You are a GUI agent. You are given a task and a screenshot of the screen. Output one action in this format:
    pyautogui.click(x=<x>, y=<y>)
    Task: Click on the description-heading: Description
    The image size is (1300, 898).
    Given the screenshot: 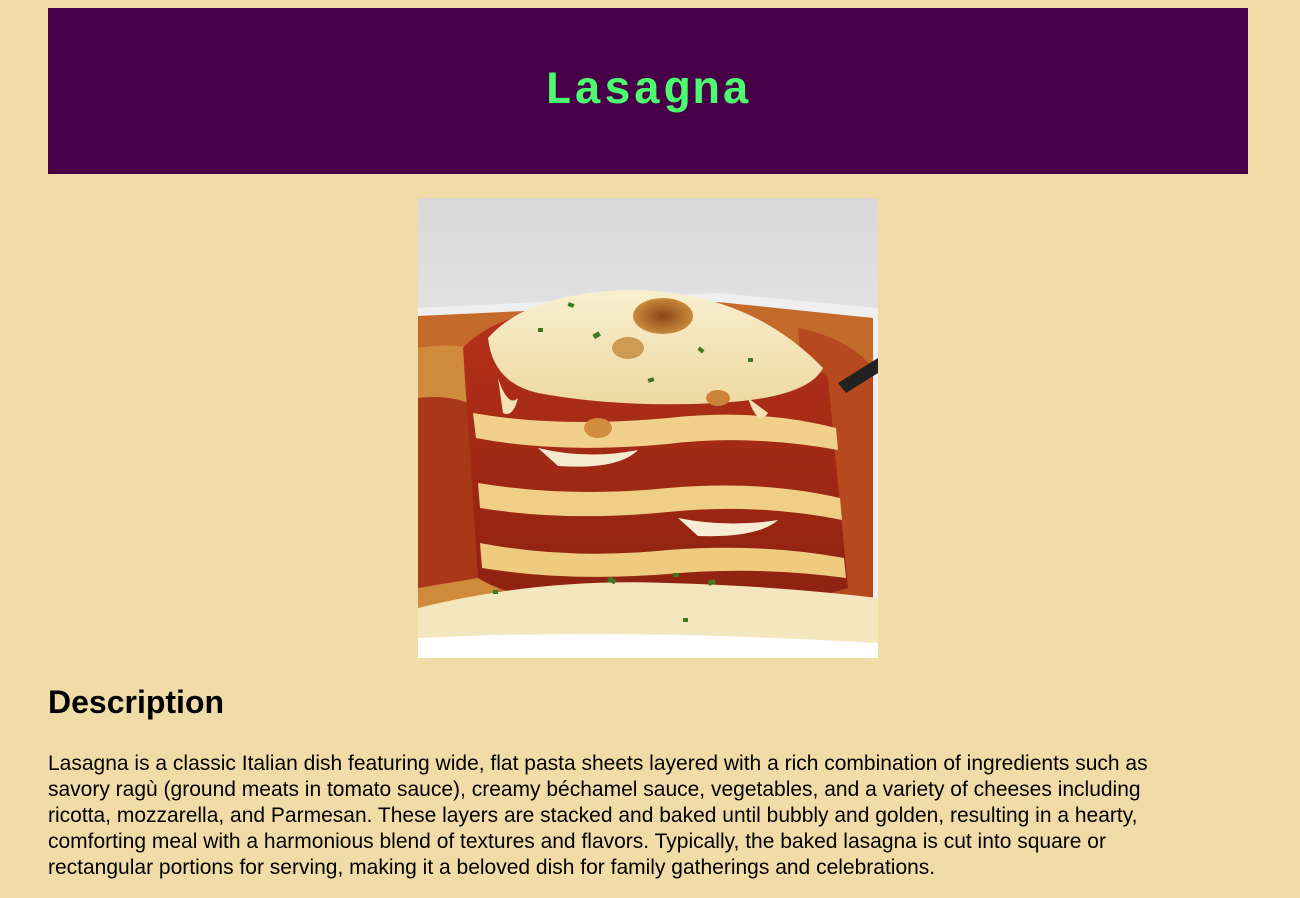 What is the action you would take?
    pyautogui.click(x=136, y=702)
    